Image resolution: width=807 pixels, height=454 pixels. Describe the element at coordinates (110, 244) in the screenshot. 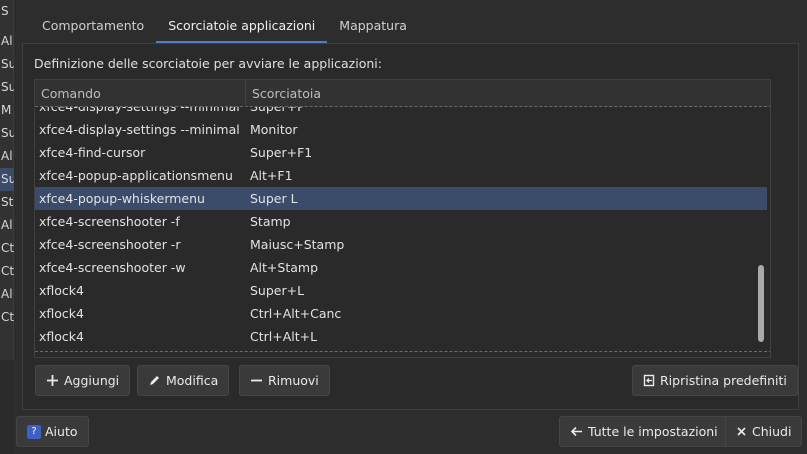

I see `command-cell: xfce4-screenshooter -r` at that location.